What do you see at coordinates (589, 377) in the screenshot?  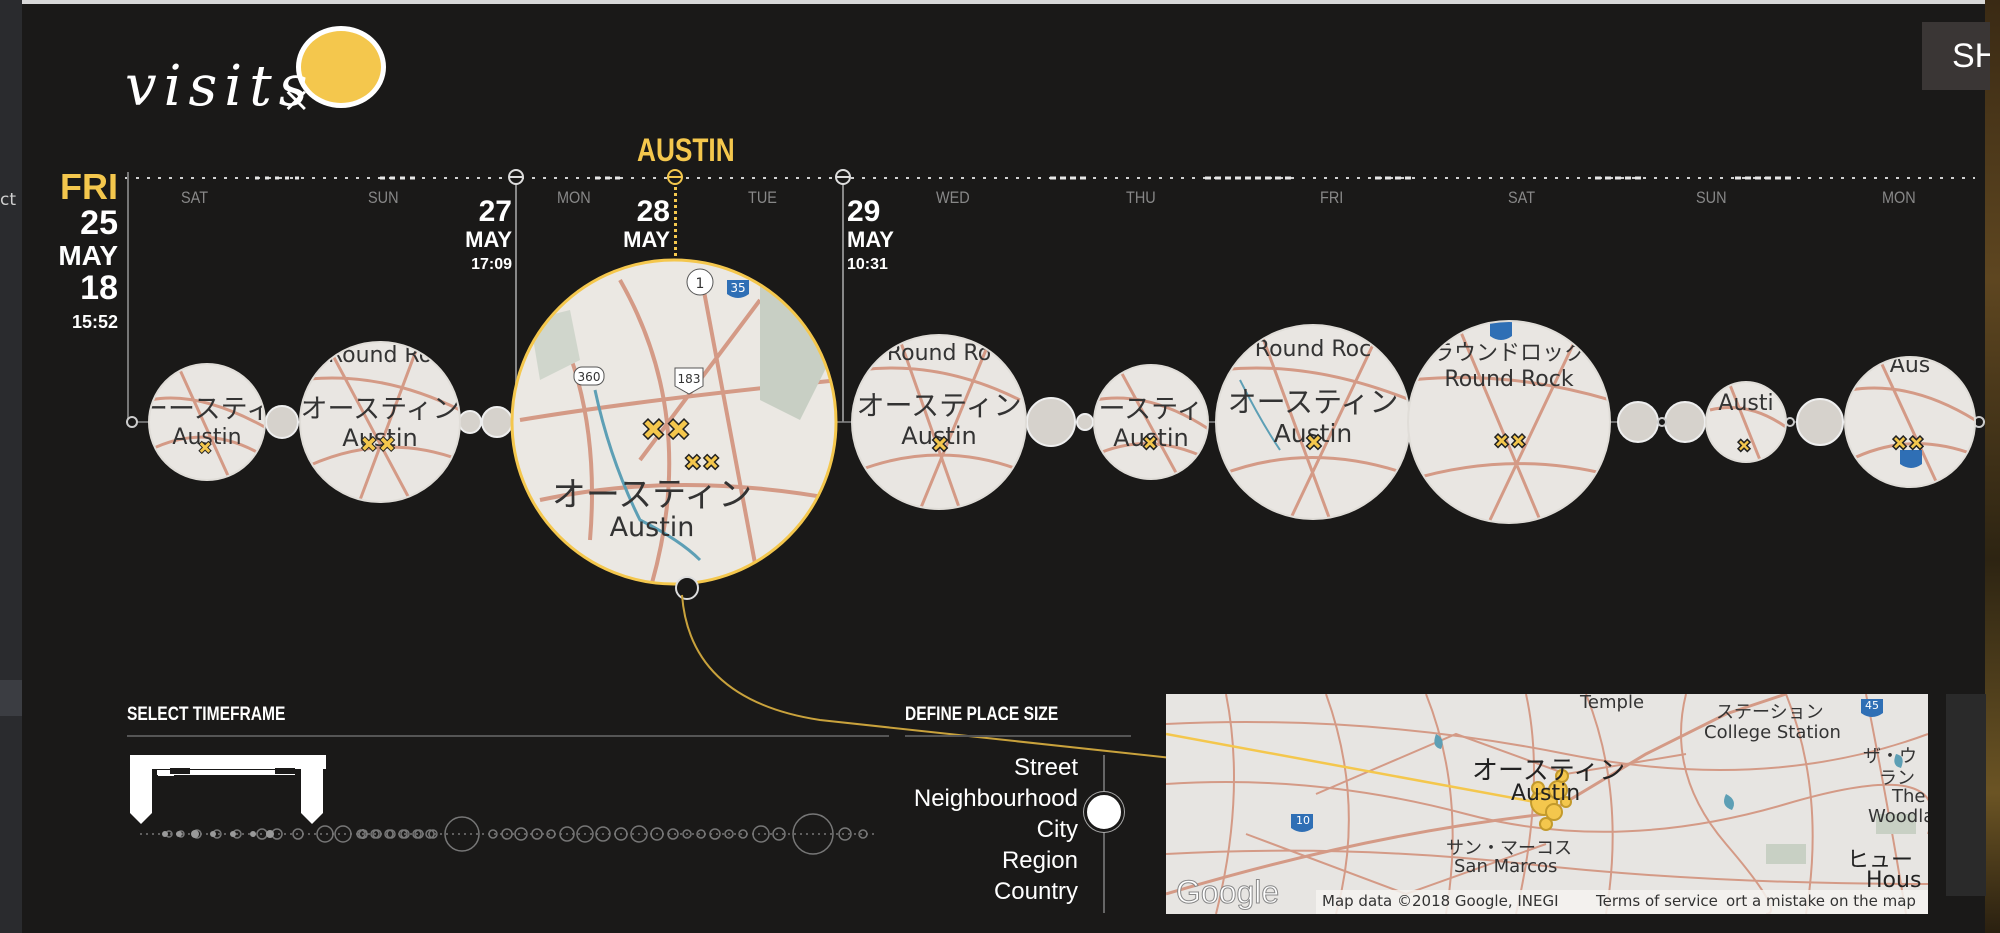 I see `svg-text: 360` at bounding box center [589, 377].